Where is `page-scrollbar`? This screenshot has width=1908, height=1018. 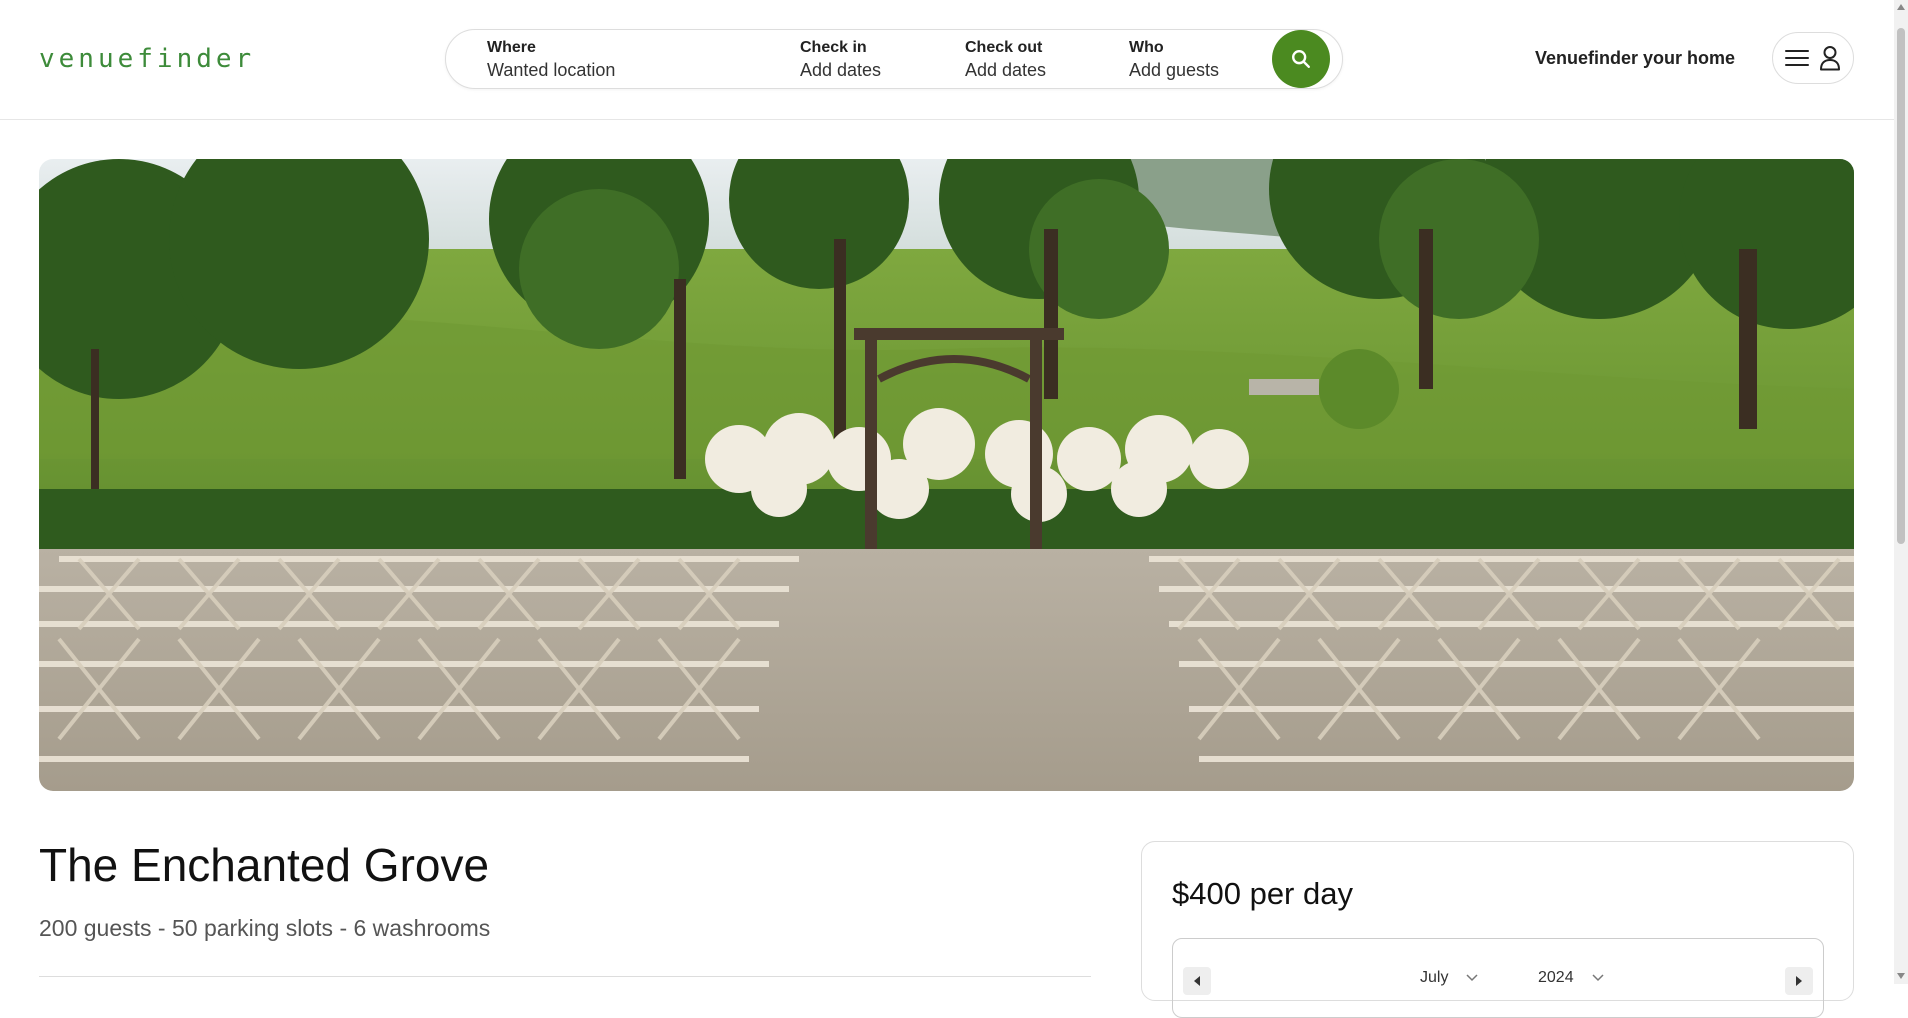
page-scrollbar is located at coordinates (1901, 492).